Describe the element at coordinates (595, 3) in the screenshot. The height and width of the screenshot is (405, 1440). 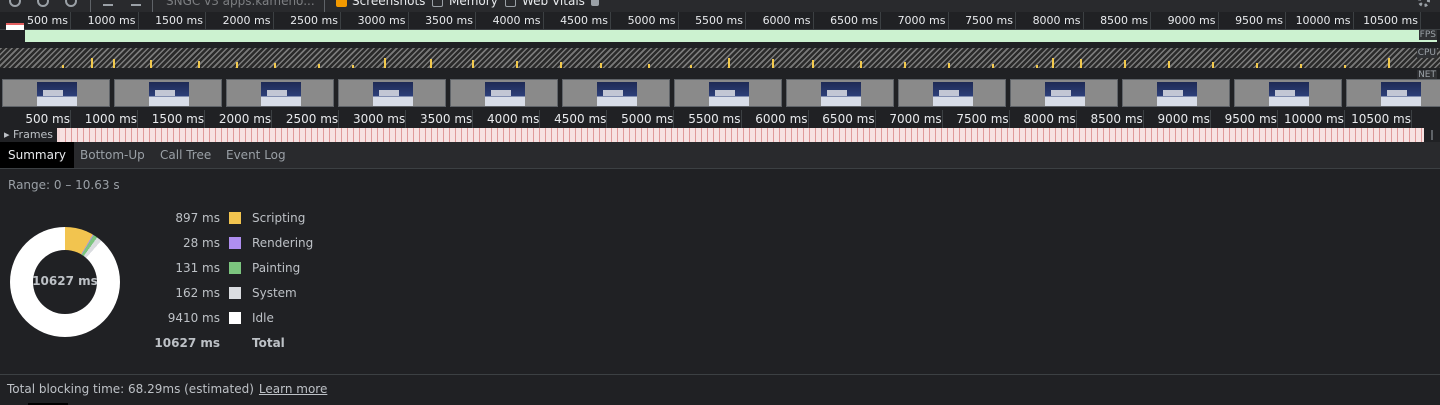
I see `garbage-collect-icon` at that location.